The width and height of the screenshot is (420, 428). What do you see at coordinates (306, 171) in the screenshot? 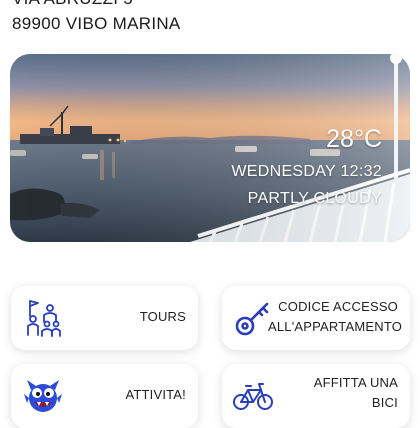
I see `weather-day-time: WEDNESDAY 12:32` at bounding box center [306, 171].